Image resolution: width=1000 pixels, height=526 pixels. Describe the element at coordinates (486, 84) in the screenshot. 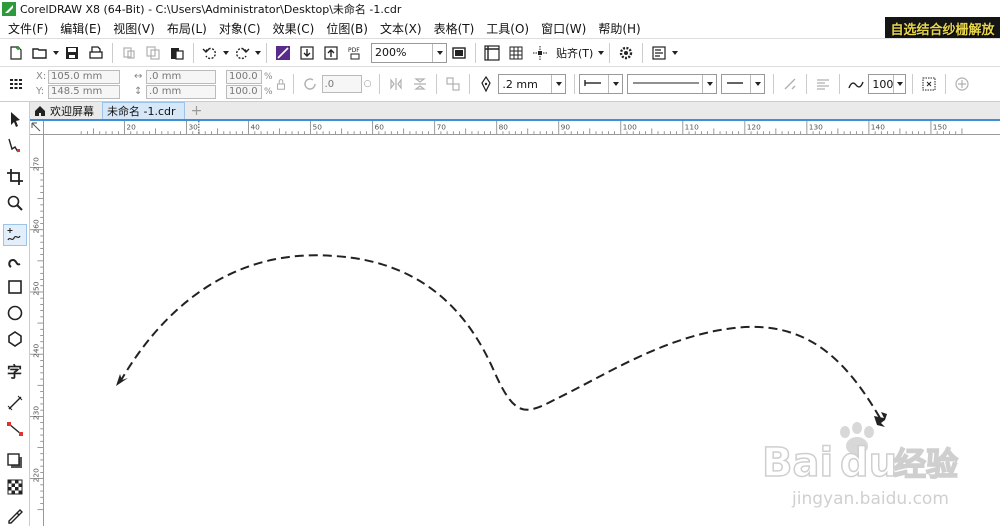

I see `outline-pen-icon-wrap` at that location.